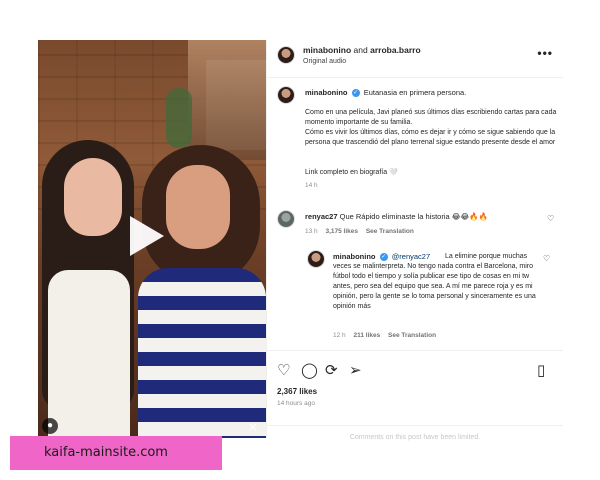 The width and height of the screenshot is (600, 480). I want to click on watermark-banner: kaifa-mainsite.com, so click(116, 453).